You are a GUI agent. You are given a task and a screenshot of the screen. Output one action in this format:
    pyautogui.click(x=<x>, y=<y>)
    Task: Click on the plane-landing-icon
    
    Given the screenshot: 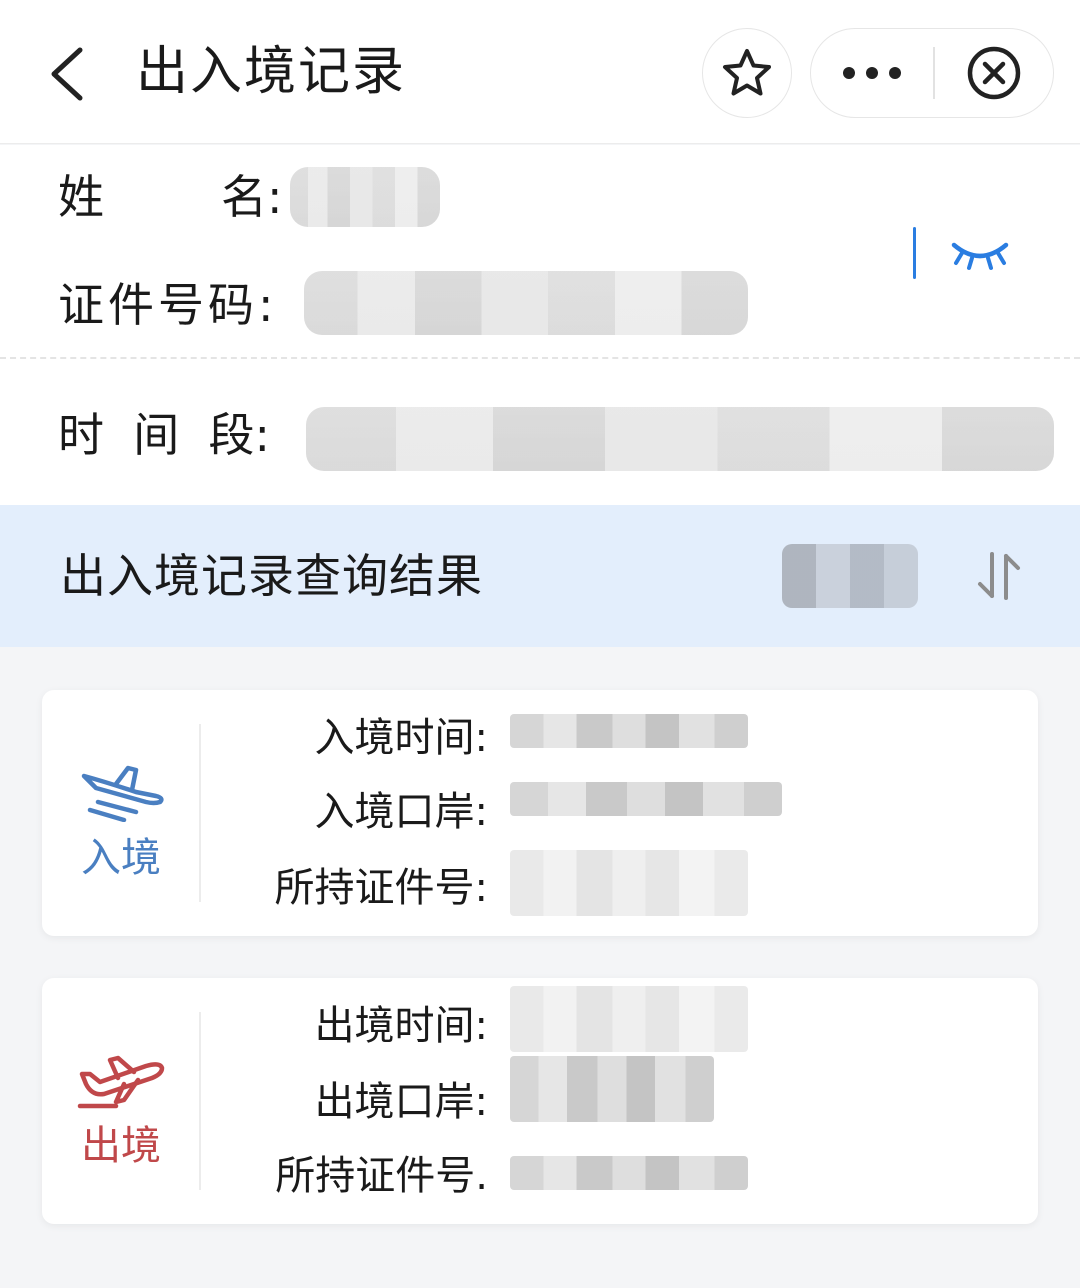 What is the action you would take?
    pyautogui.click(x=122, y=793)
    